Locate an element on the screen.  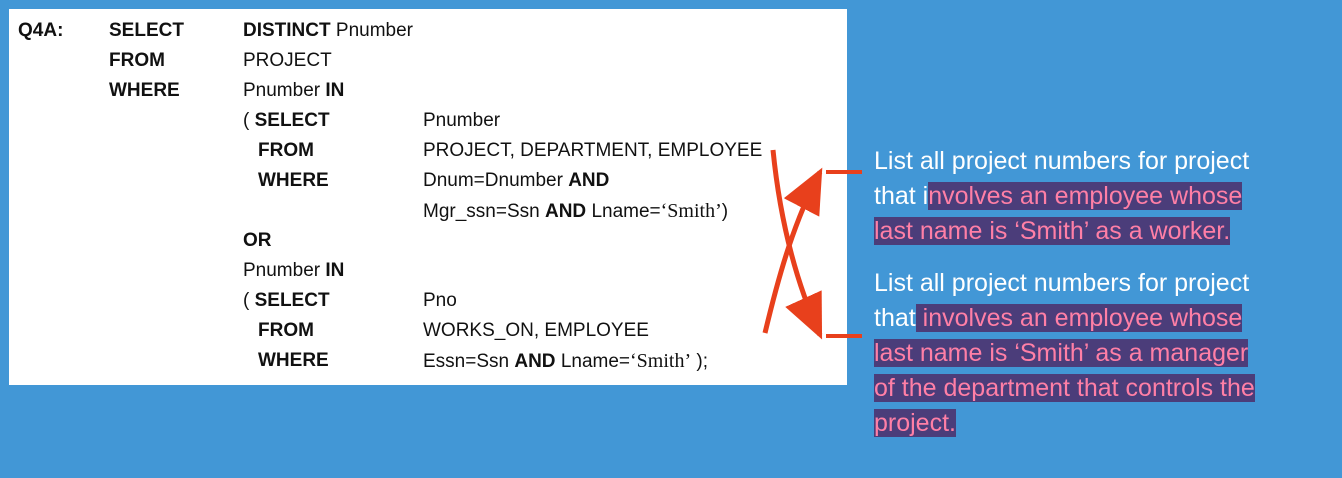
annotation-manager-line5: project. is located at coordinates (915, 423).